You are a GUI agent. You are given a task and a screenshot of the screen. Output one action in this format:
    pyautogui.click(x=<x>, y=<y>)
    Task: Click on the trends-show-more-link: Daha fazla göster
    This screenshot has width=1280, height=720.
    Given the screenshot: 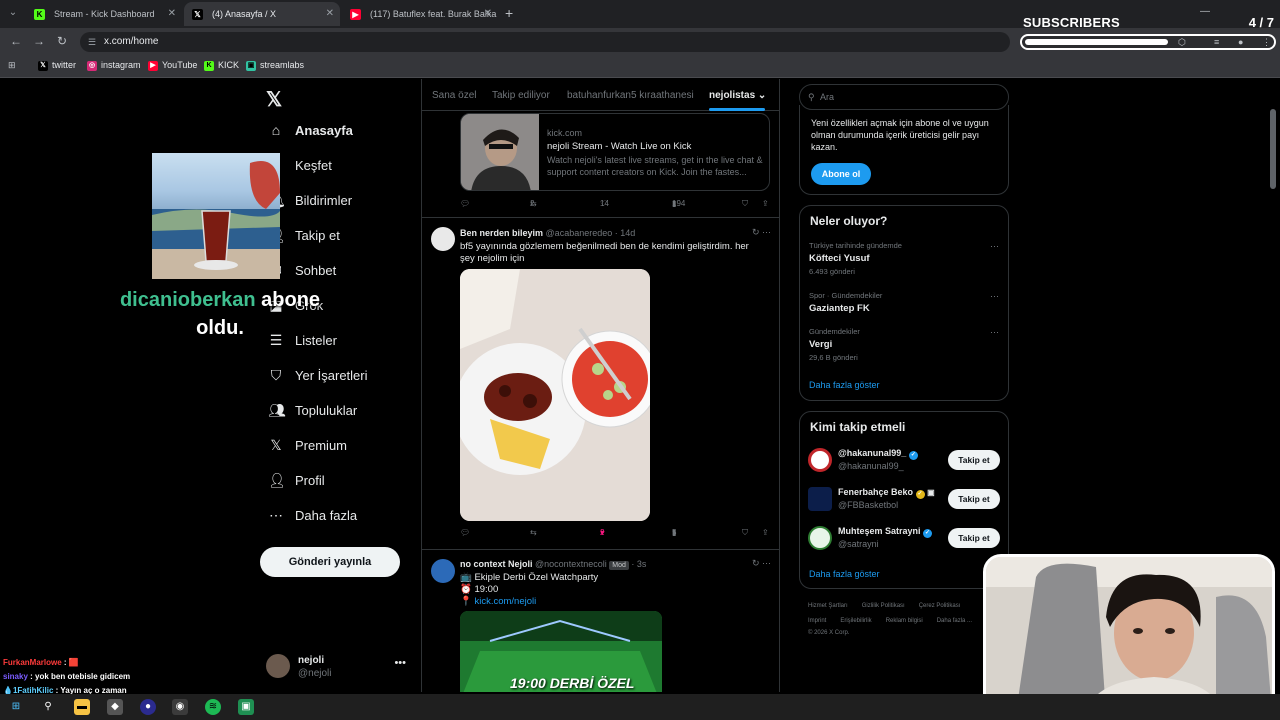 What is the action you would take?
    pyautogui.click(x=844, y=385)
    